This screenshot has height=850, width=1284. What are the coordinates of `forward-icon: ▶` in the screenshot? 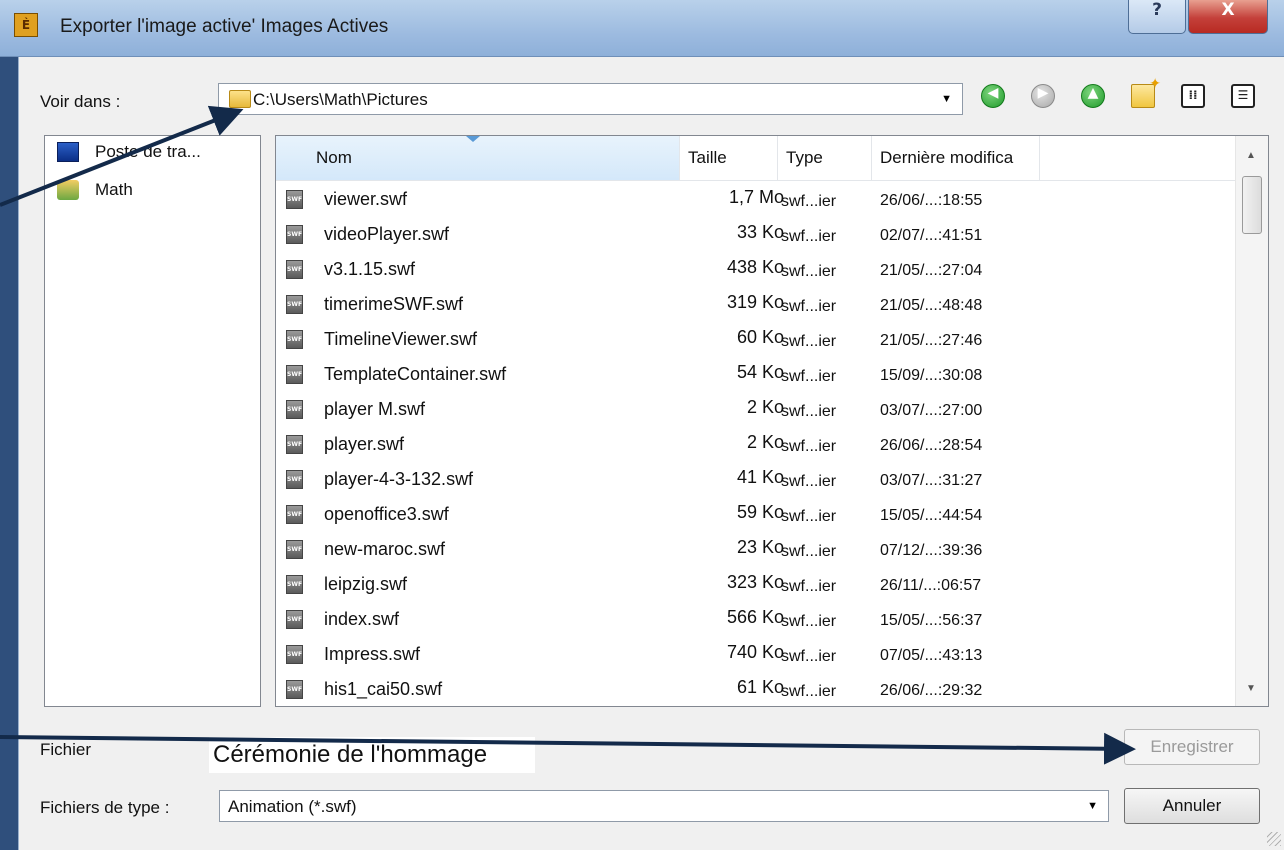 It's located at (1043, 96).